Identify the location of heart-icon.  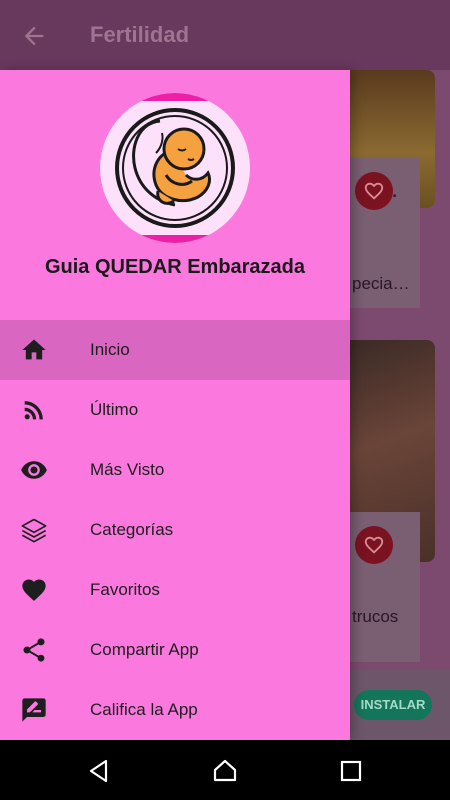
(34, 590).